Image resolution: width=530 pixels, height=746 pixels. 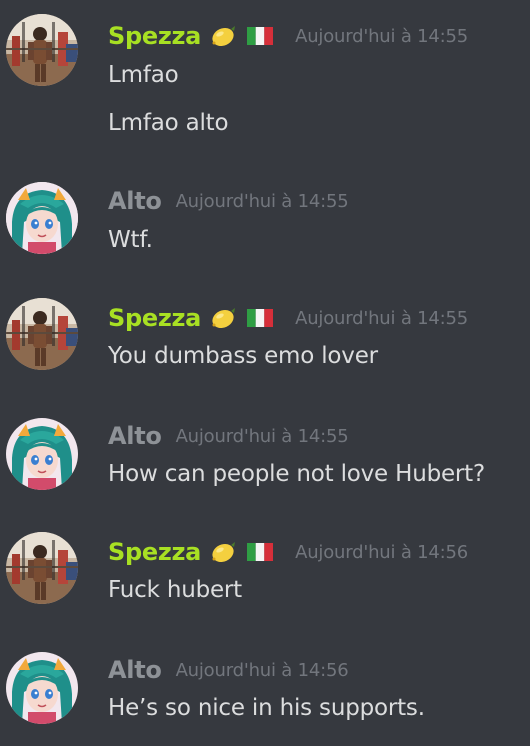 What do you see at coordinates (168, 123) in the screenshot?
I see `message-text: Lmfao alto` at bounding box center [168, 123].